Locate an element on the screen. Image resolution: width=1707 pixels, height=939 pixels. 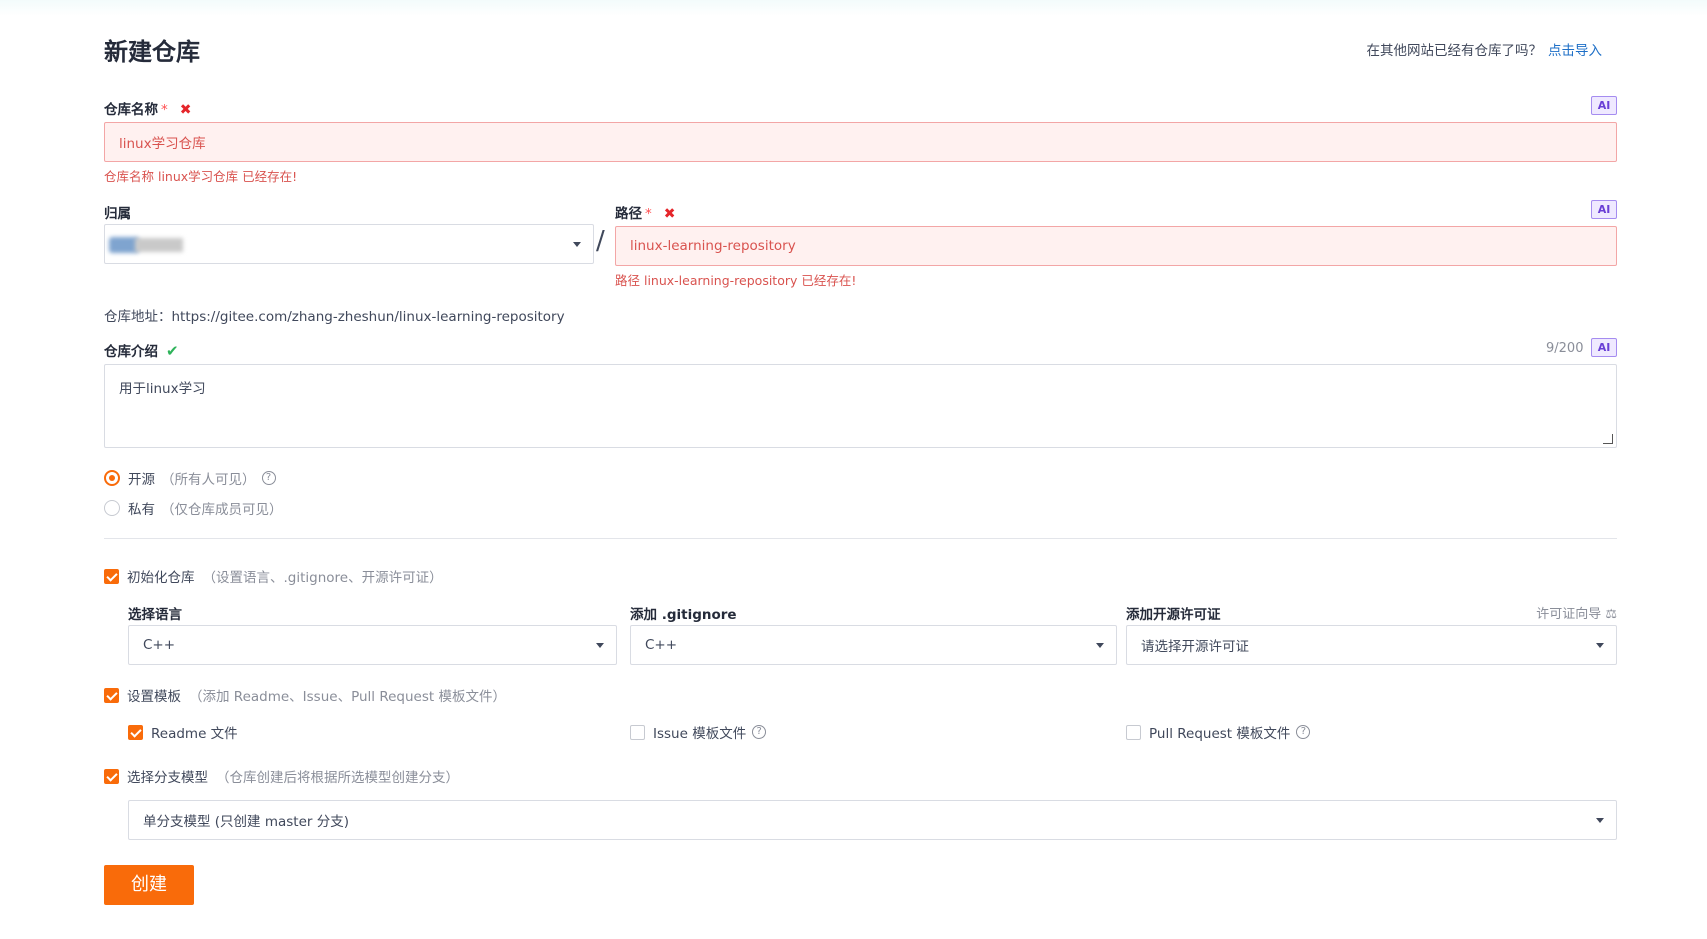
branch-model-option: 选择分支模型 （仓库创建后将根据所选模型创建分支） is located at coordinates (281, 776).